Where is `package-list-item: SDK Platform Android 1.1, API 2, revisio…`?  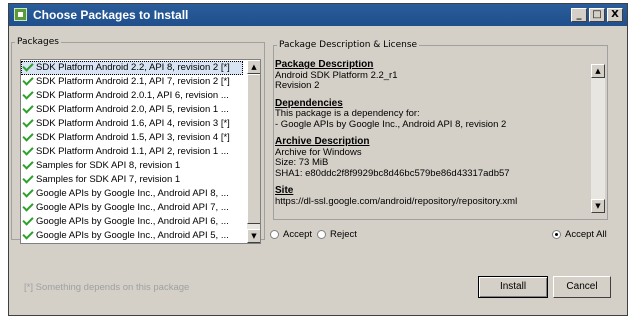 package-list-item: SDK Platform Android 1.1, API 2, revisio… is located at coordinates (132, 152).